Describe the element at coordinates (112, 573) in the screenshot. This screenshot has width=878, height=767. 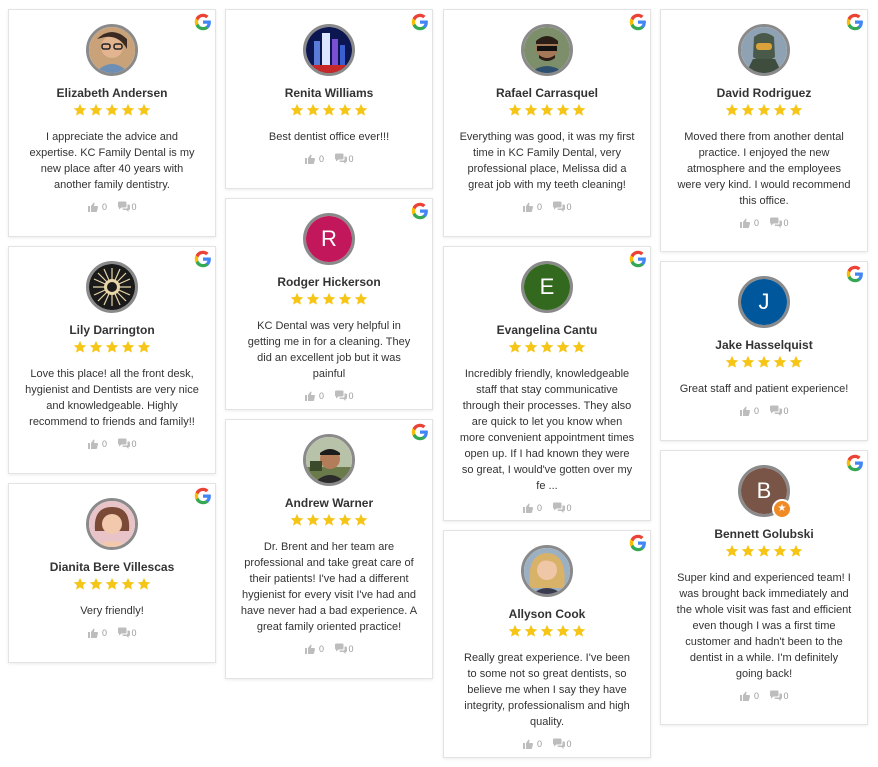
I see `review-card: Dianita Bere Villescas Very friendly! 0 0` at that location.